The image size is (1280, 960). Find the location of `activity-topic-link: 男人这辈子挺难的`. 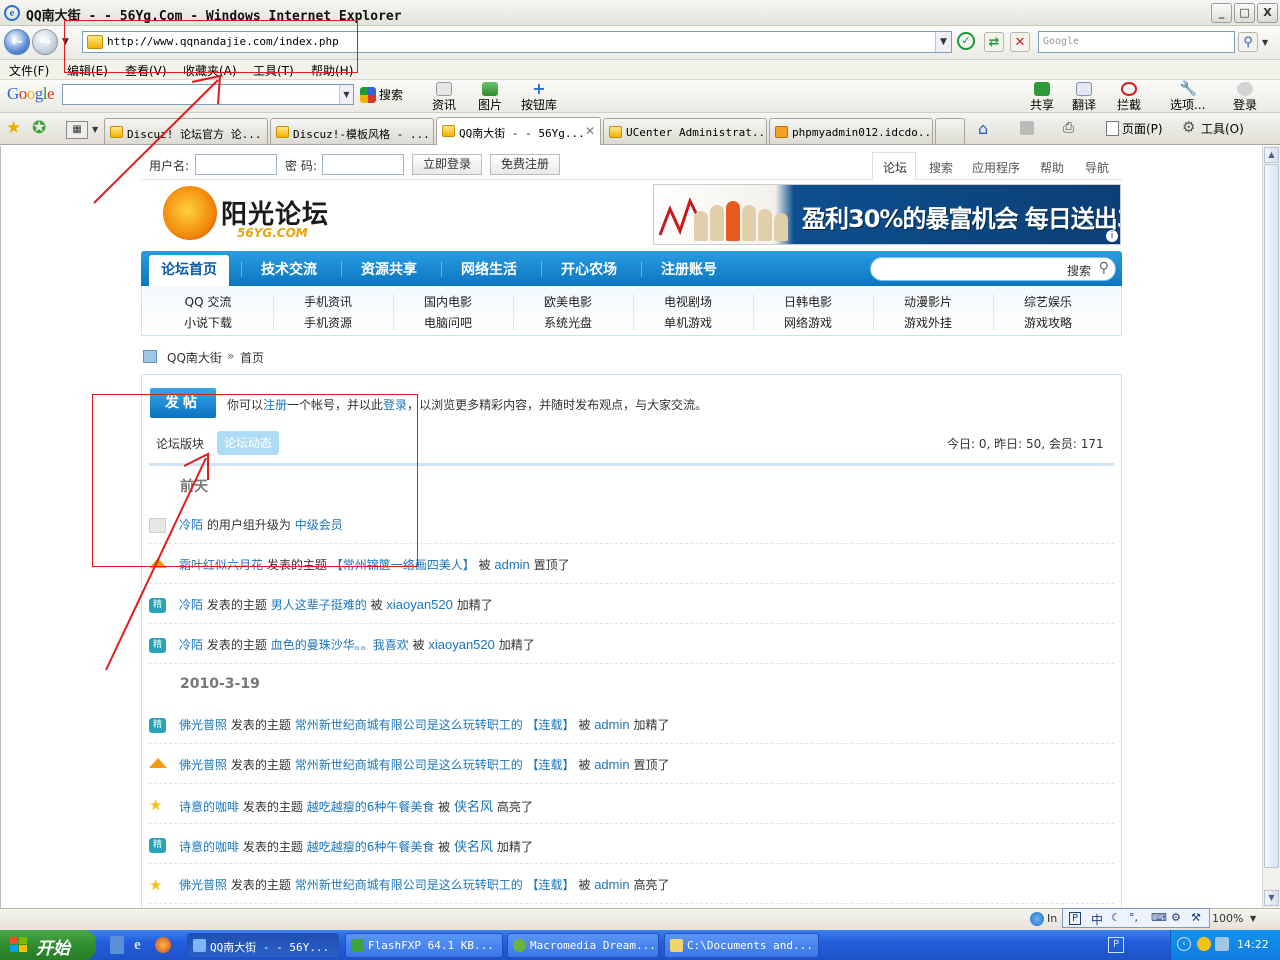

activity-topic-link: 男人这辈子挺难的 is located at coordinates (319, 605).